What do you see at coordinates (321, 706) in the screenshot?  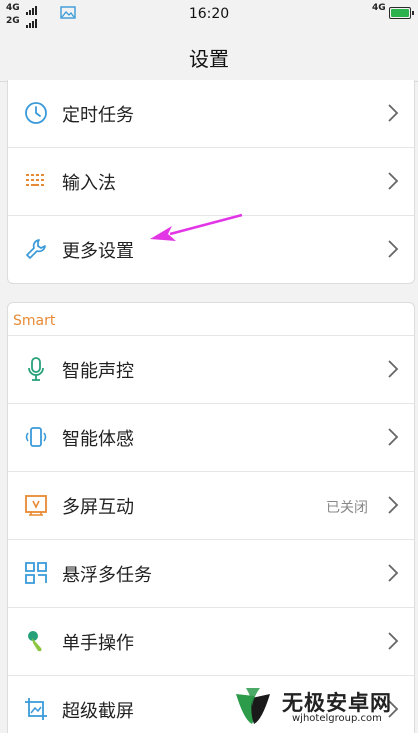 I see `watermark: 无极安卓网 wjhotelgroup.com` at bounding box center [321, 706].